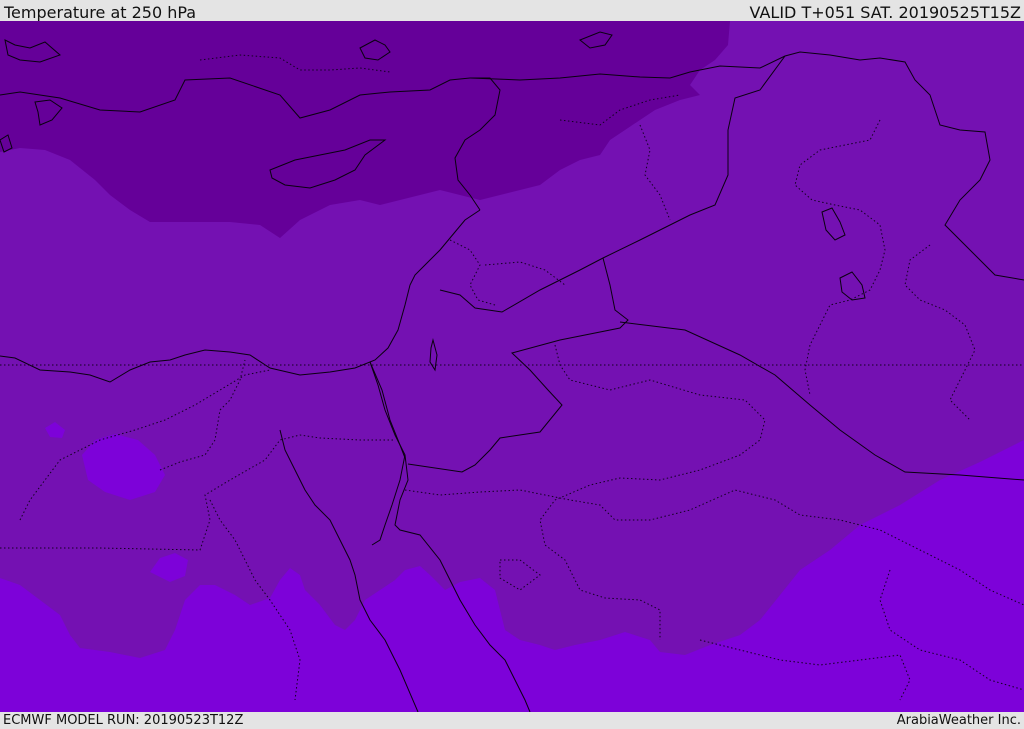 The image size is (1024, 729). What do you see at coordinates (123, 720) in the screenshot?
I see `model-run-label: ECMWF MODEL RUN: 20190523T12Z` at bounding box center [123, 720].